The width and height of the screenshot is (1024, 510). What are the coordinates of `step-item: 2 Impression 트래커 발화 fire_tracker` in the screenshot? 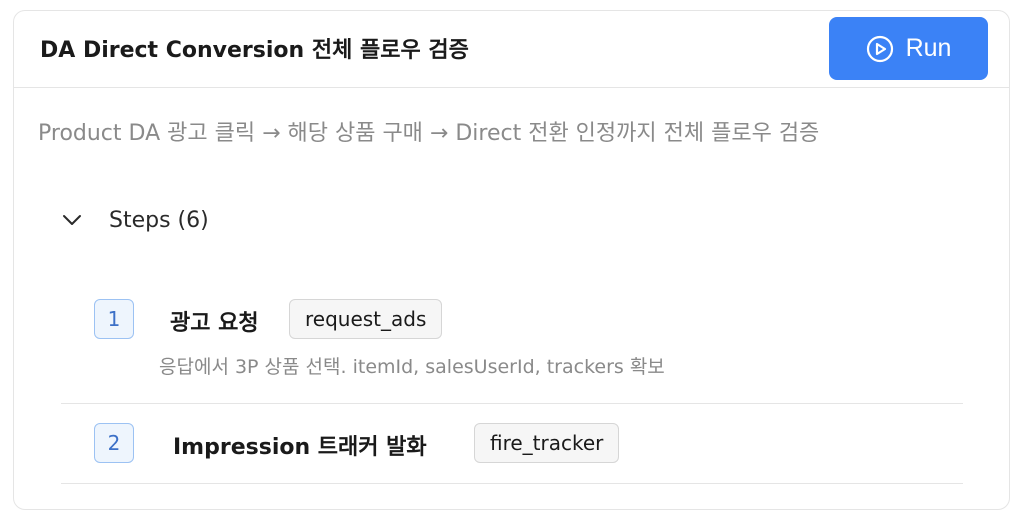 It's located at (512, 443).